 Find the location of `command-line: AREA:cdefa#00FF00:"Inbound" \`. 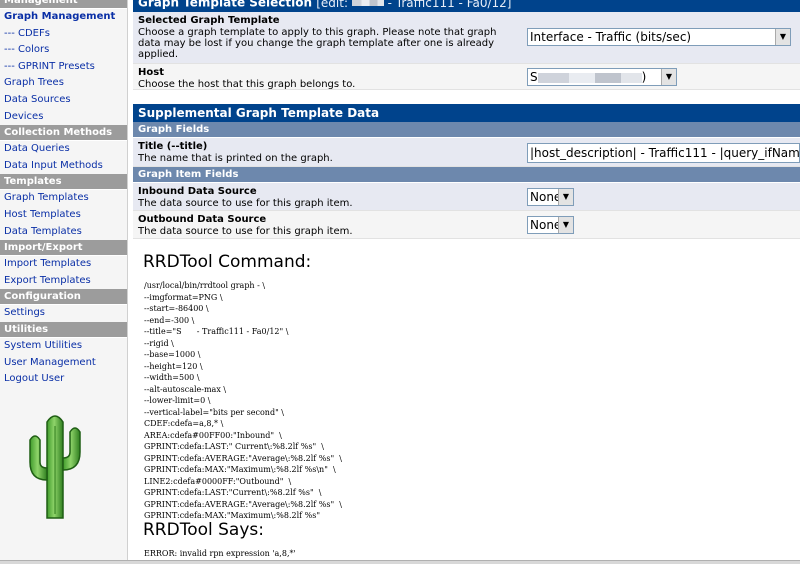

command-line: AREA:cdefa#00FF00:"Inbound" \ is located at coordinates (213, 435).